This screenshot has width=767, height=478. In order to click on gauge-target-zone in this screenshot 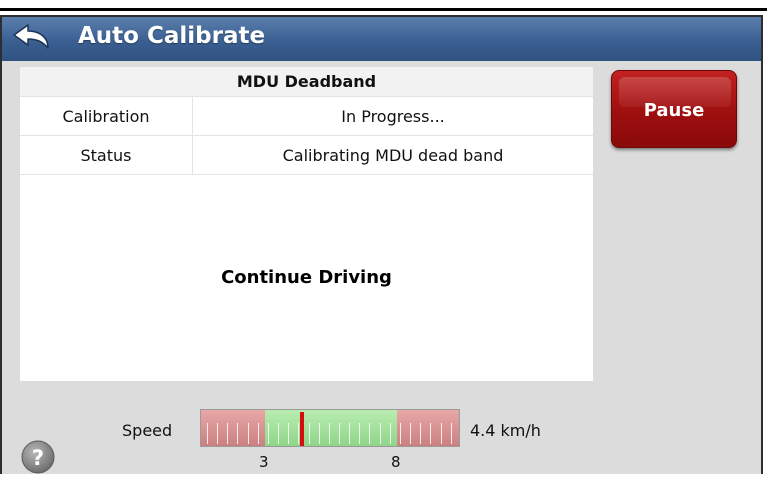, I will do `click(331, 428)`.